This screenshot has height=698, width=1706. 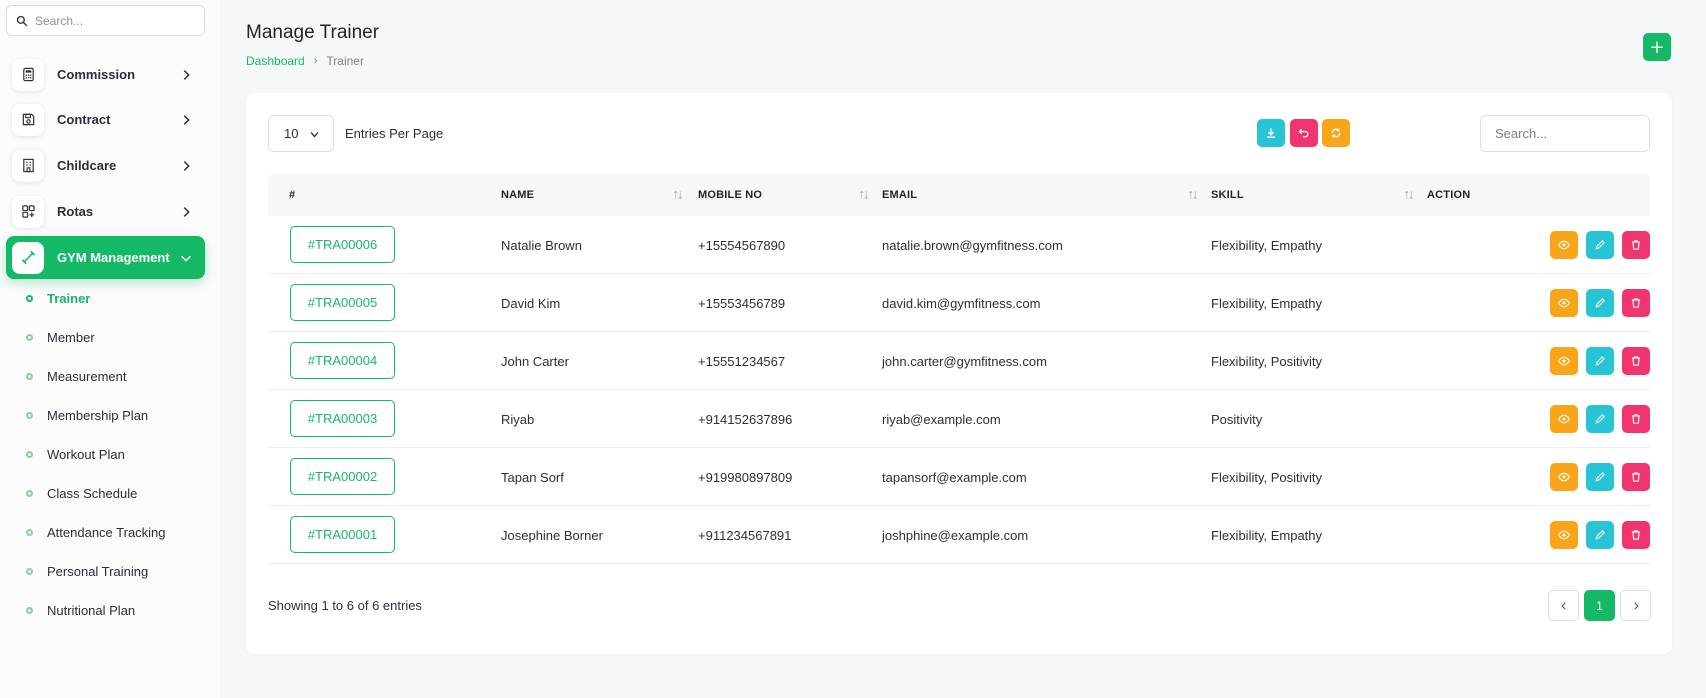 What do you see at coordinates (292, 195) in the screenshot?
I see `column-header-index: #` at bounding box center [292, 195].